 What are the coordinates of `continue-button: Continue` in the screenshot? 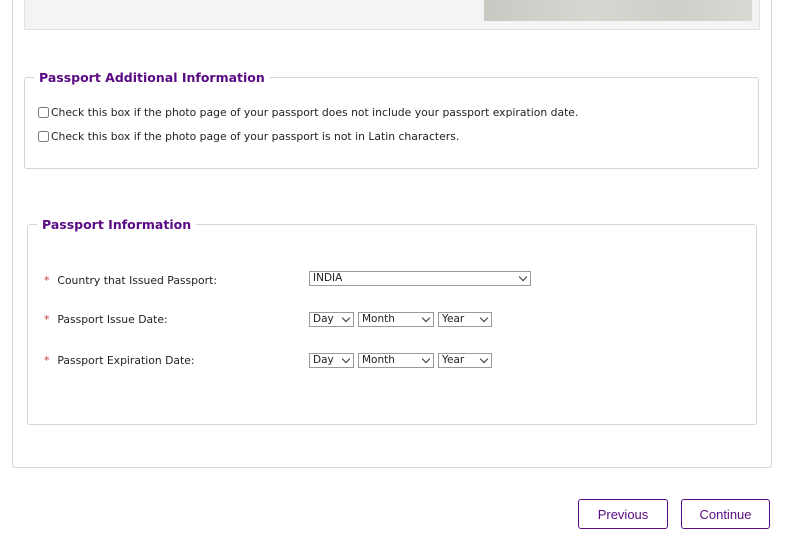 It's located at (725, 514).